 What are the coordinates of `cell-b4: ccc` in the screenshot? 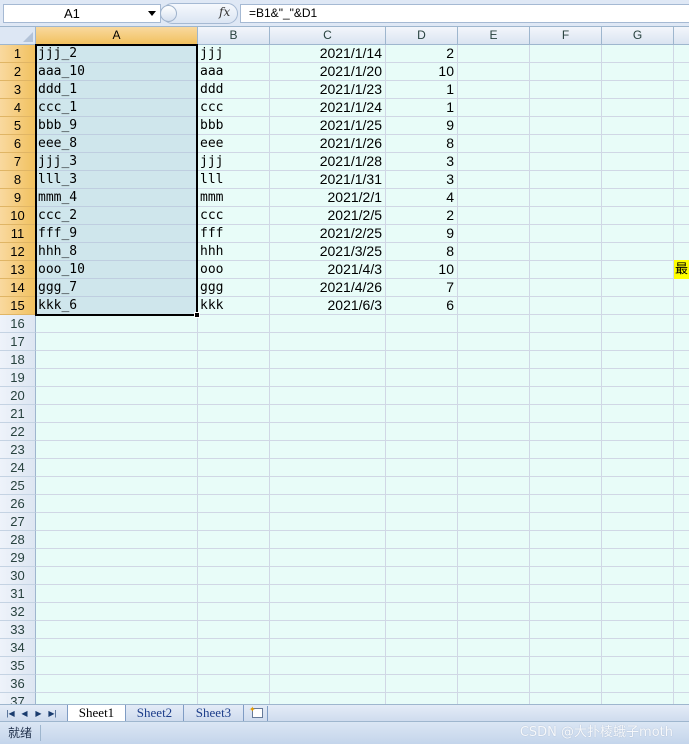 It's located at (233, 107).